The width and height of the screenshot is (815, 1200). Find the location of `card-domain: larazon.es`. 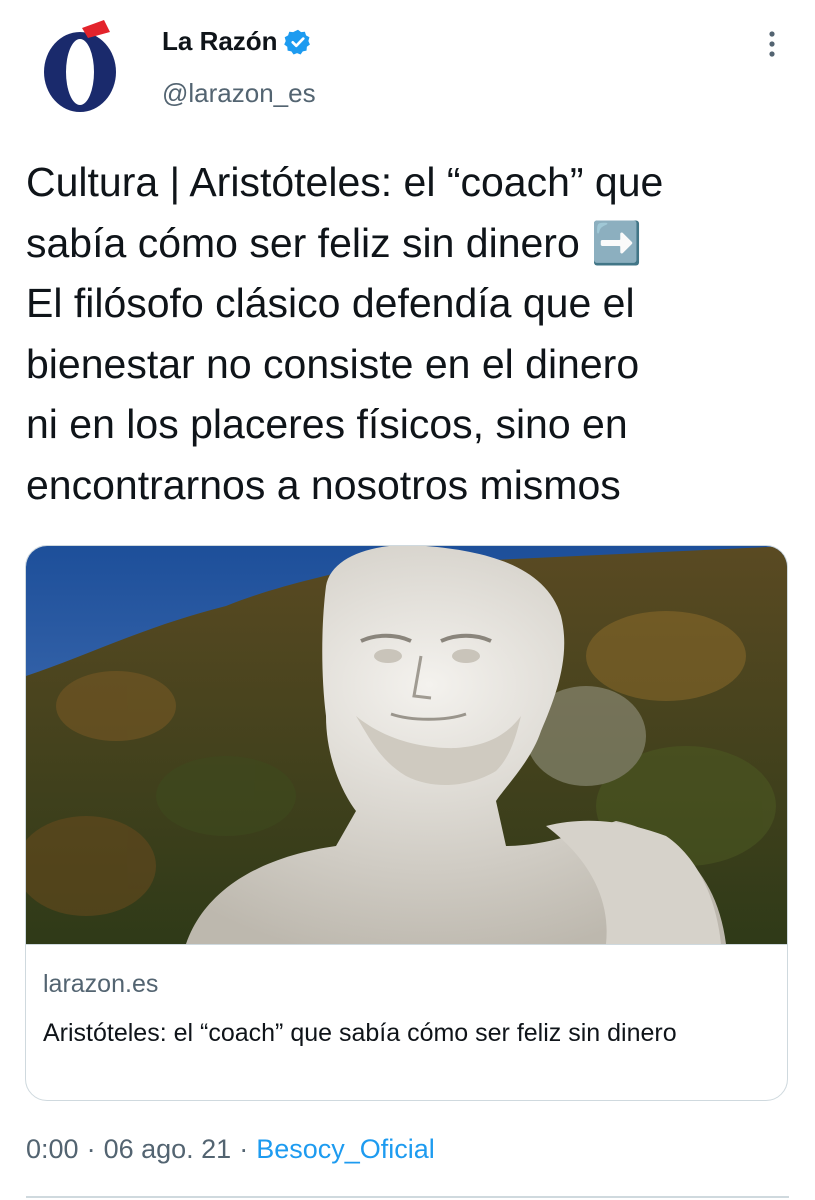

card-domain: larazon.es is located at coordinates (101, 984).